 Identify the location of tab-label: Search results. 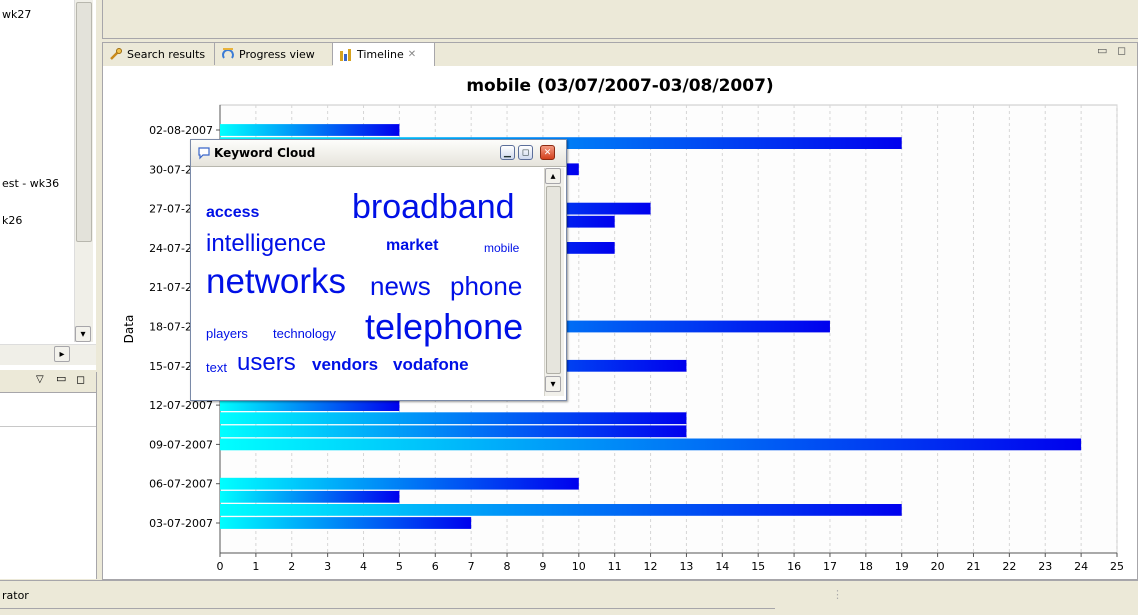
(166, 54).